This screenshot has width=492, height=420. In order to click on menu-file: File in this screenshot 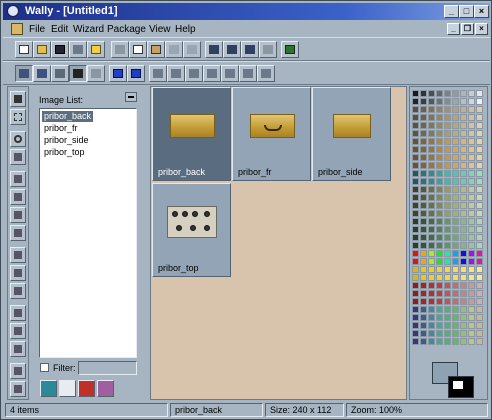, I will do `click(37, 29)`.